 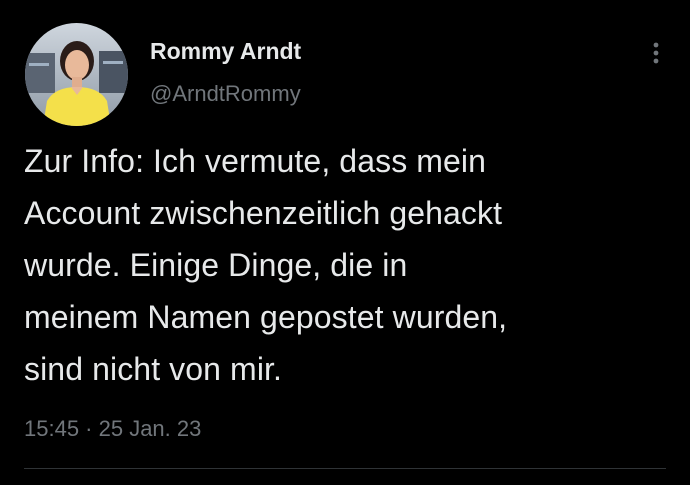 I want to click on profile-photo, so click(x=76, y=74).